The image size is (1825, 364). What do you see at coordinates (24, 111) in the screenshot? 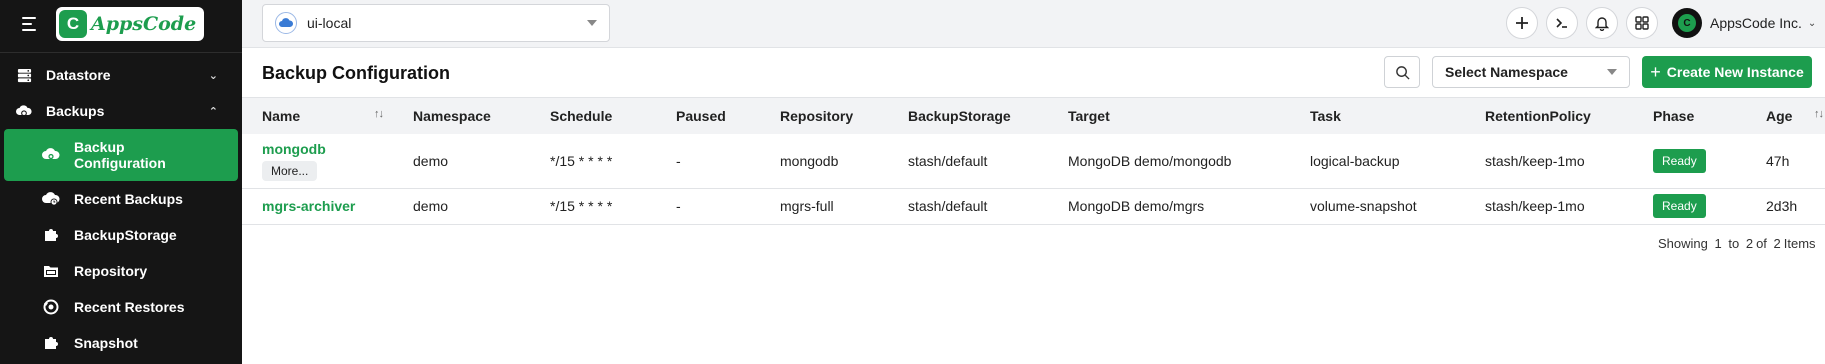
I see `backup-icon` at bounding box center [24, 111].